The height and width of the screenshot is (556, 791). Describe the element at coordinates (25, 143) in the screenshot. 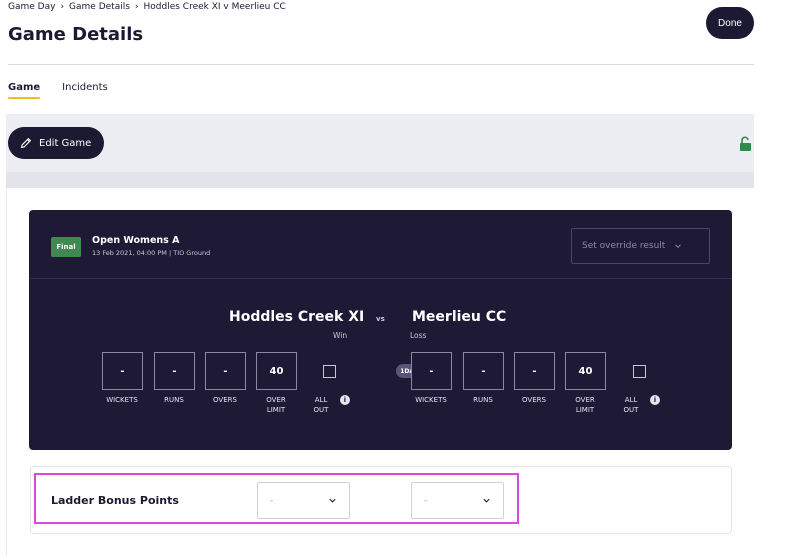

I see `pencil-icon` at that location.